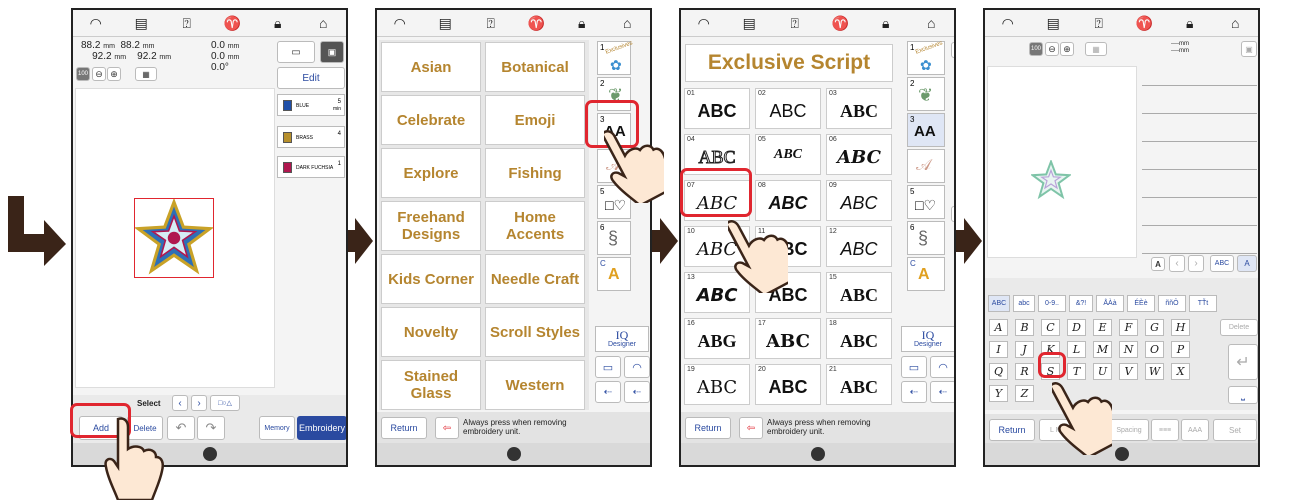 The height and width of the screenshot is (500, 1296). I want to click on key-c: C, so click(1050, 327).